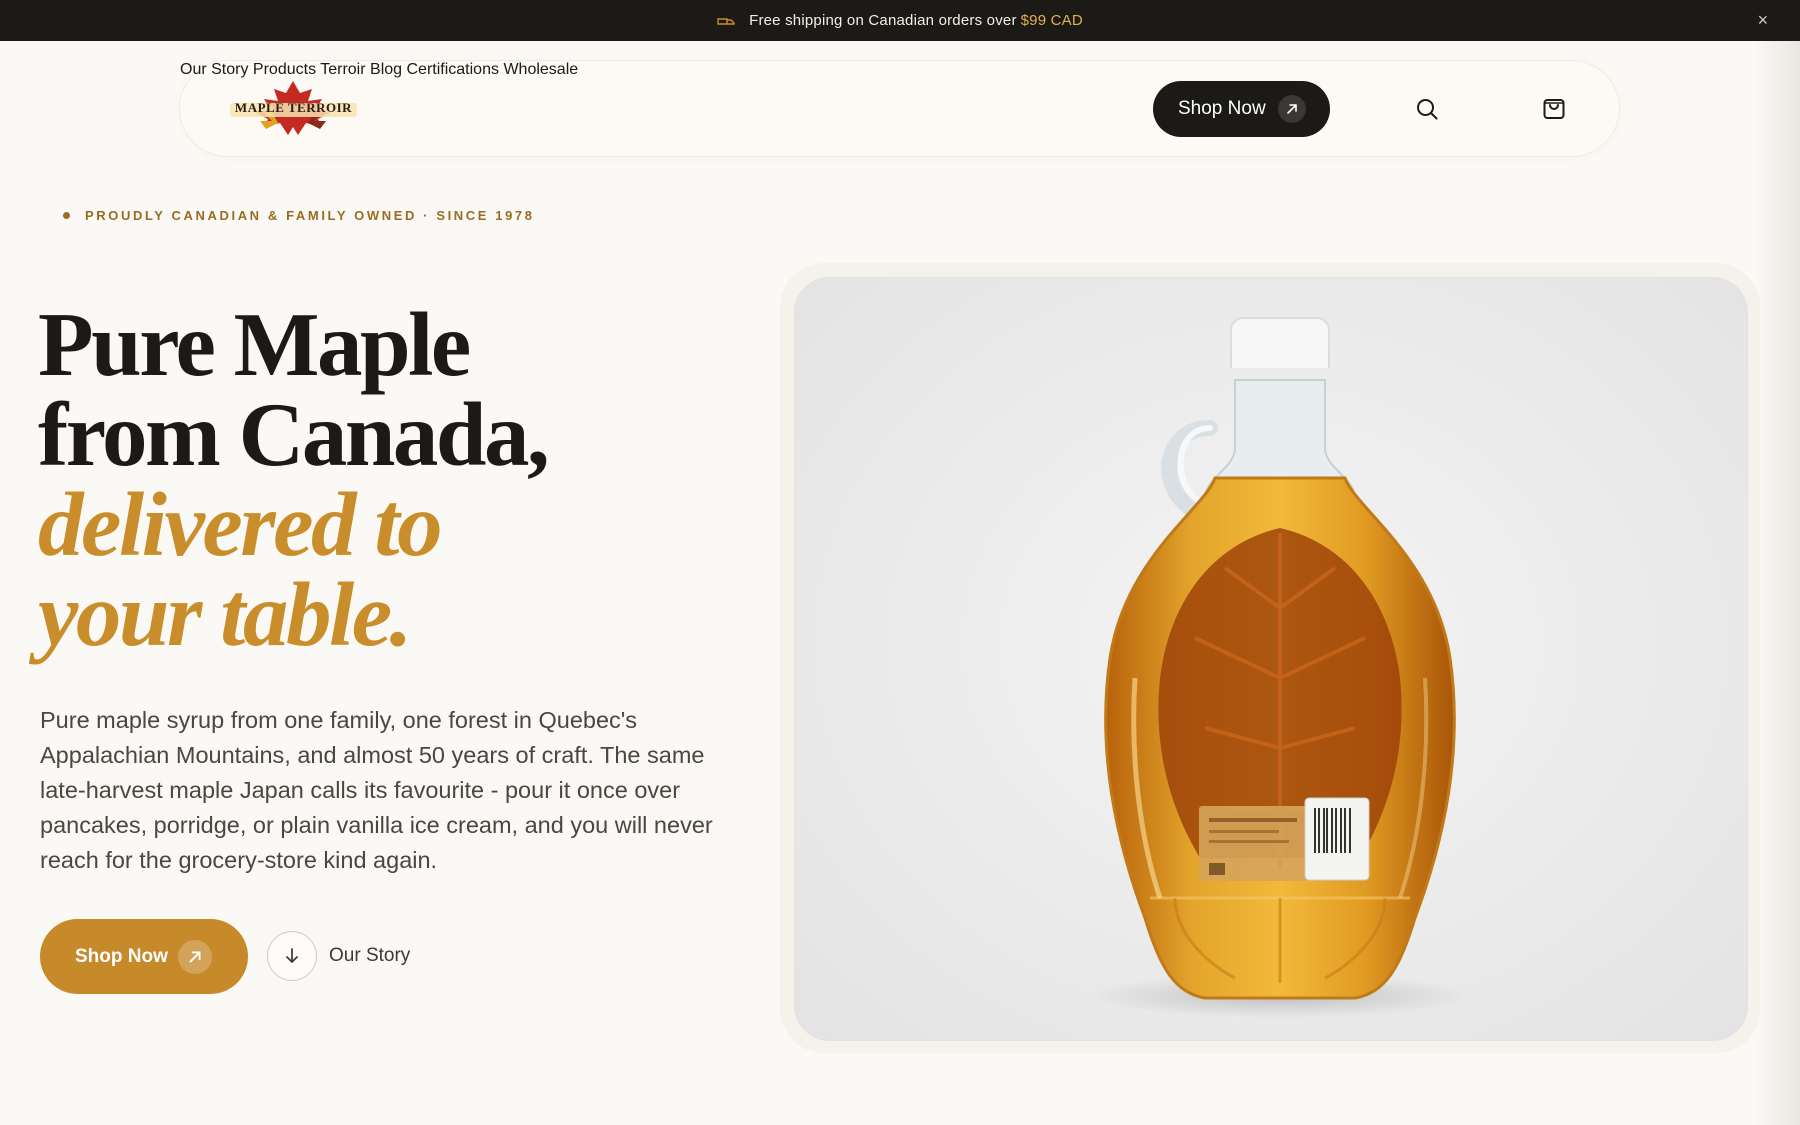 This screenshot has width=1800, height=1125. I want to click on nav-products: Products, so click(284, 69).